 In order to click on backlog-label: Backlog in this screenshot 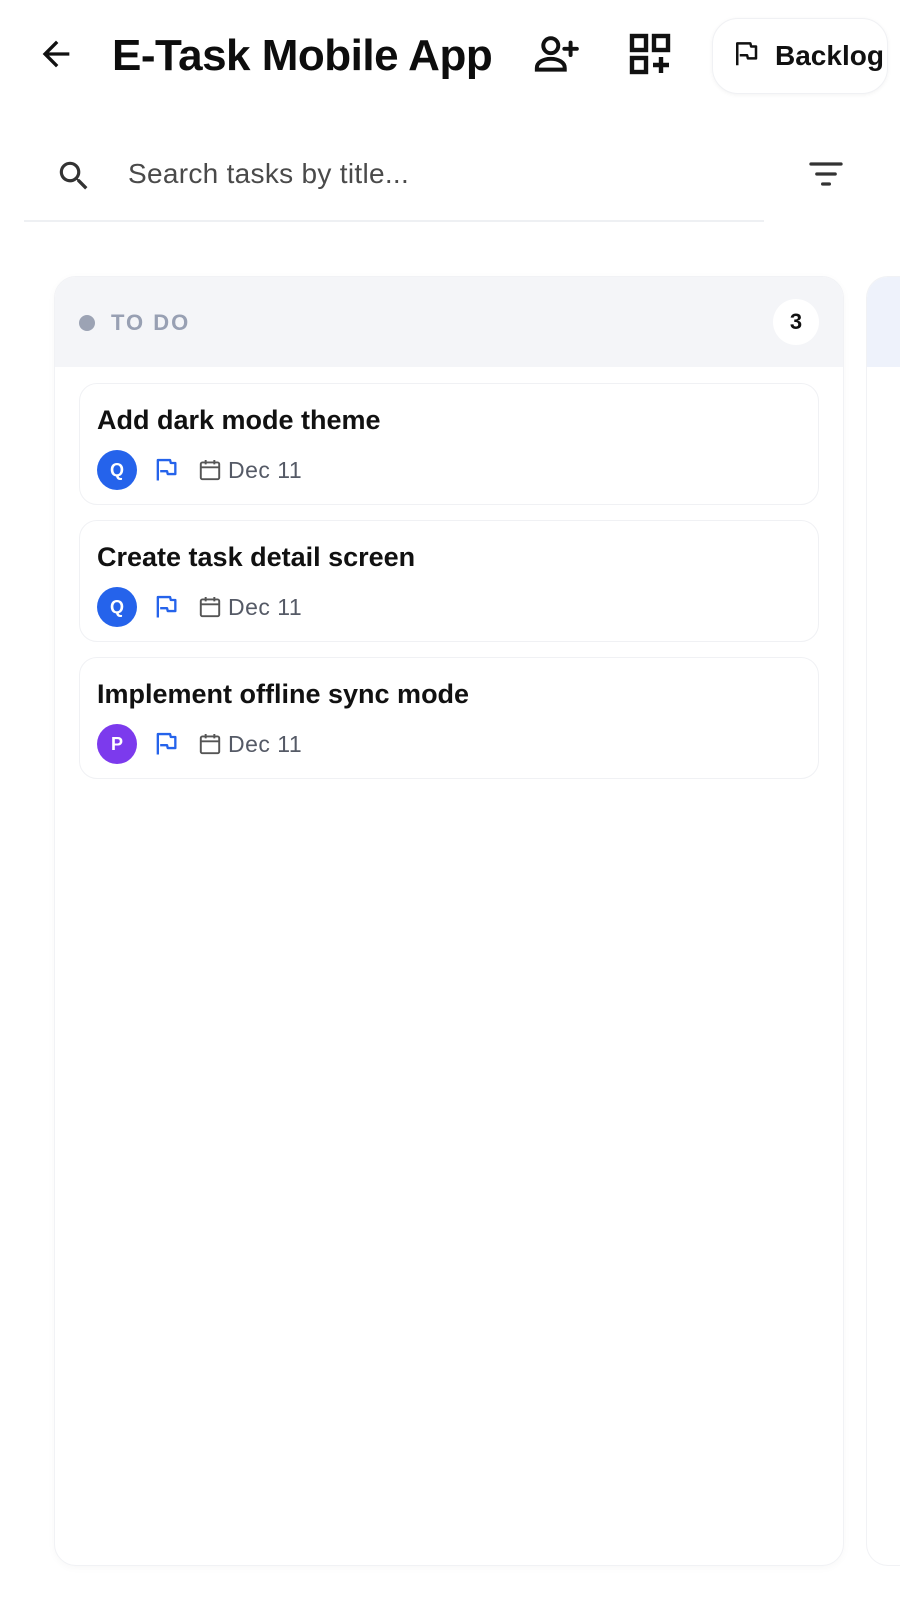, I will do `click(829, 55)`.